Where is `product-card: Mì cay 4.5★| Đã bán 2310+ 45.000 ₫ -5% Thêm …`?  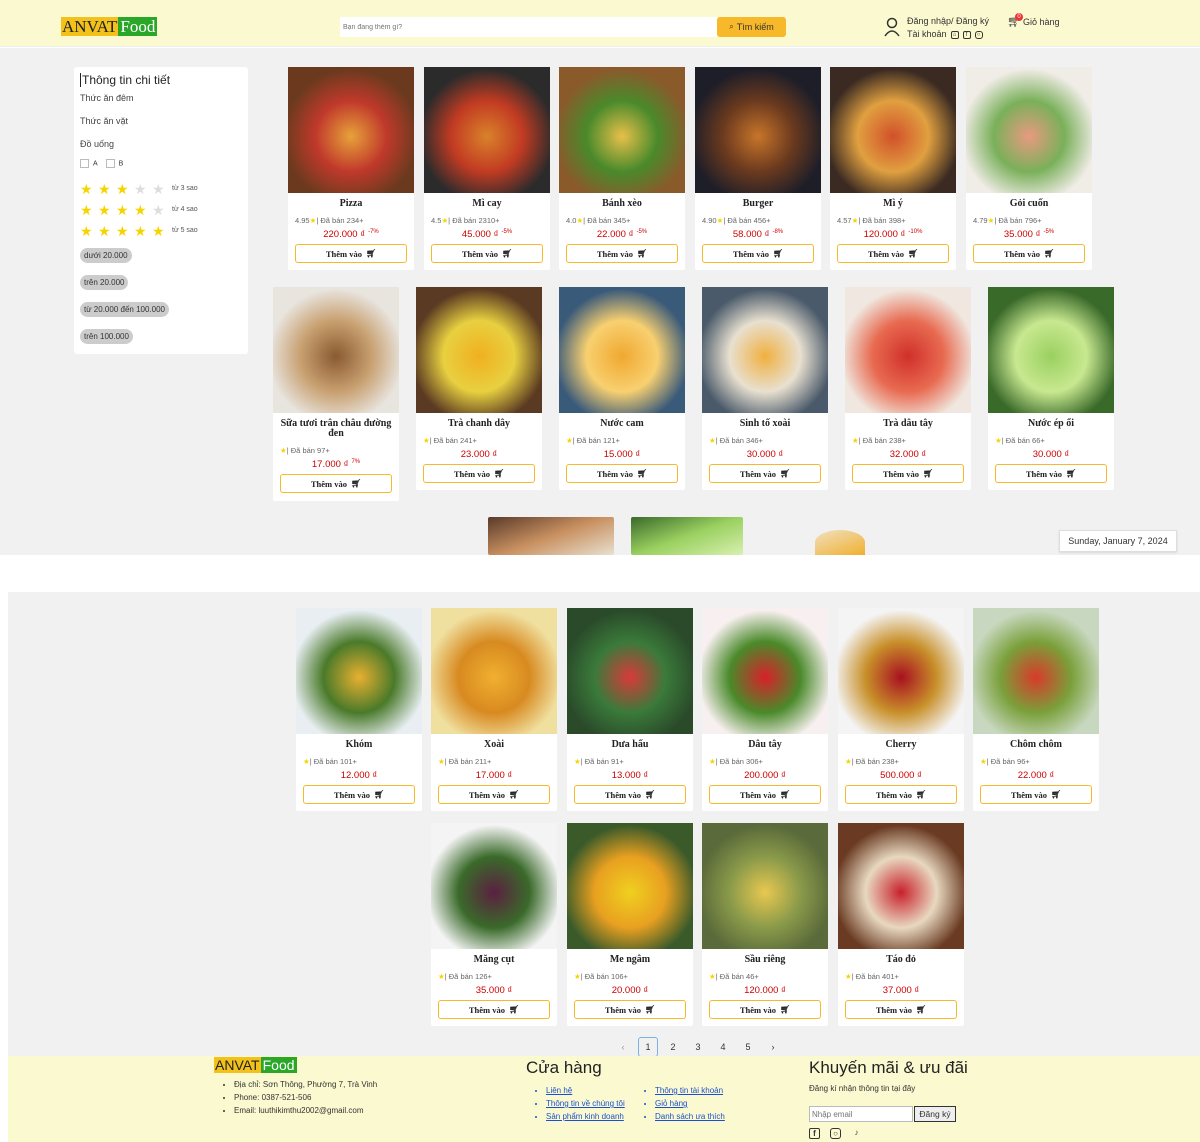
product-card: Mì cay 4.5★| Đã bán 2310+ 45.000 ₫ -5% Thêm … is located at coordinates (487, 168).